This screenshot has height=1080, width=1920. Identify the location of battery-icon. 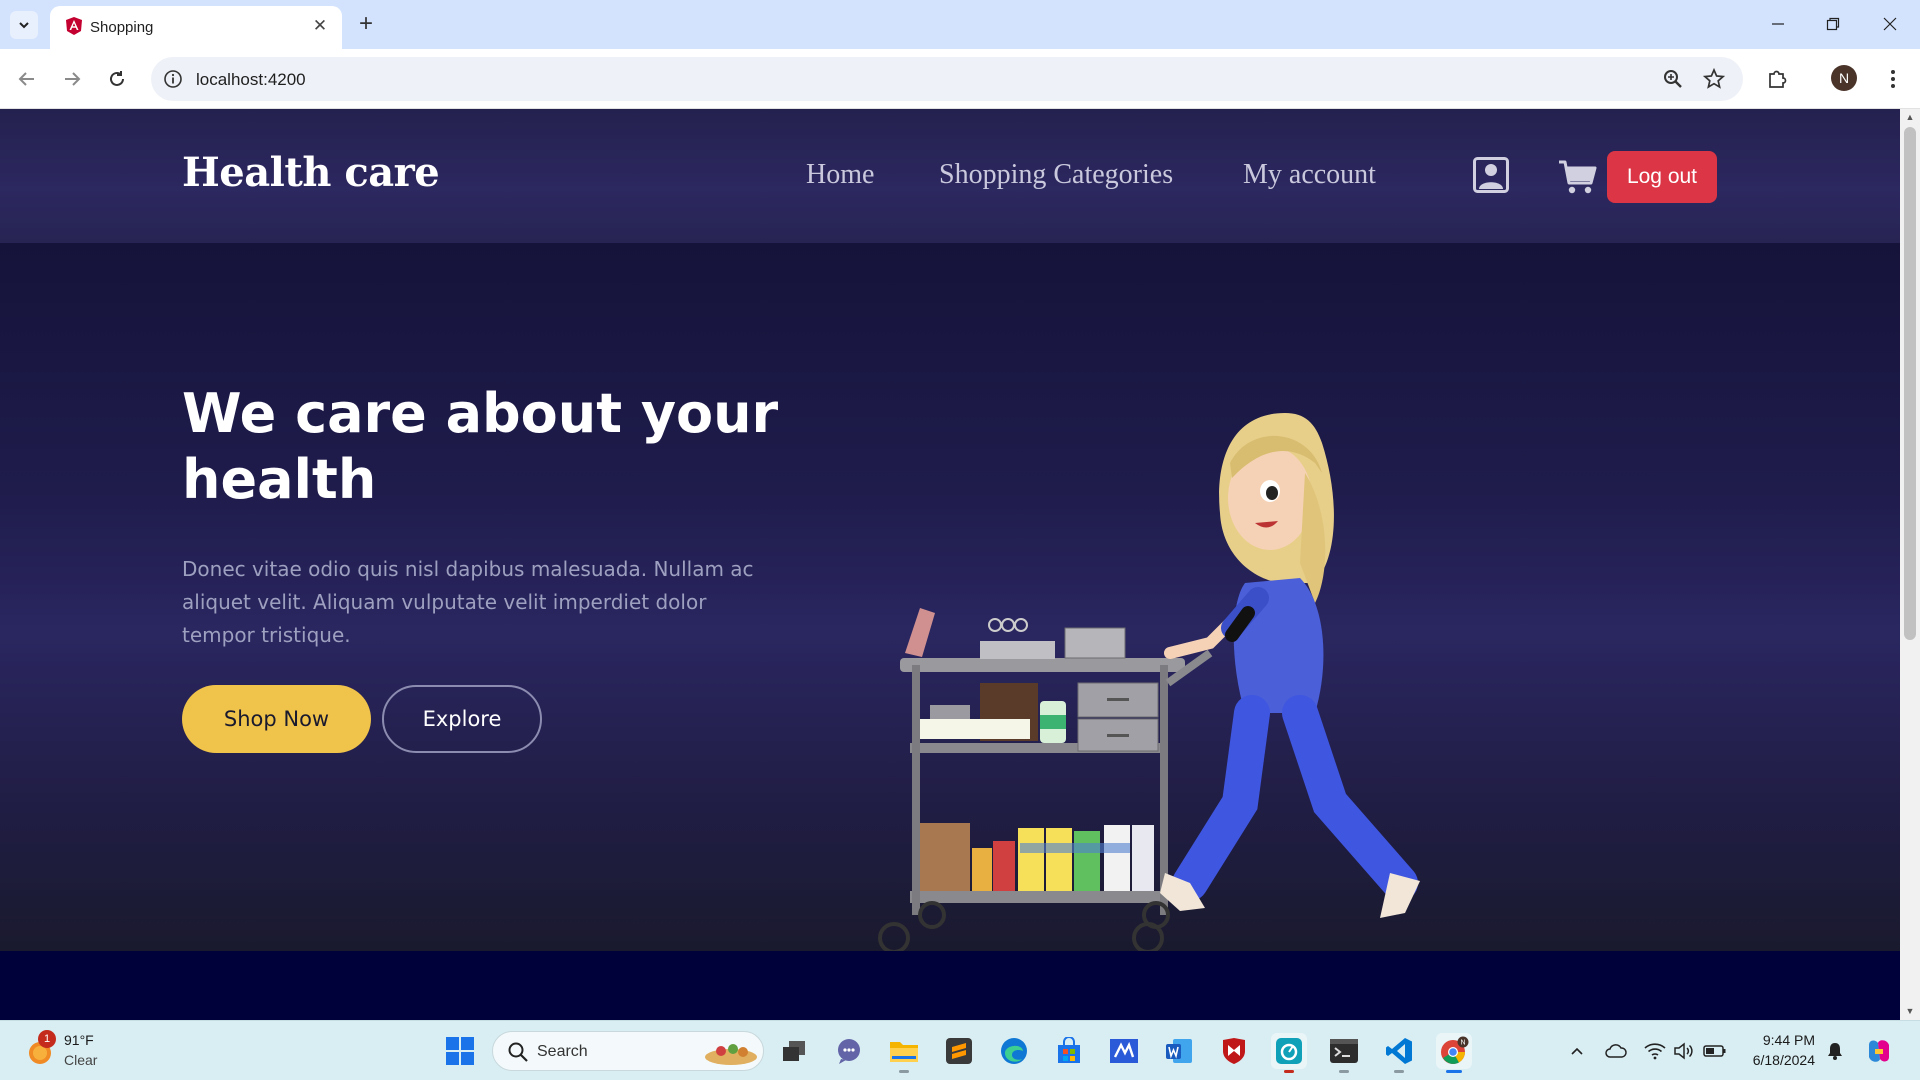
(1714, 1051).